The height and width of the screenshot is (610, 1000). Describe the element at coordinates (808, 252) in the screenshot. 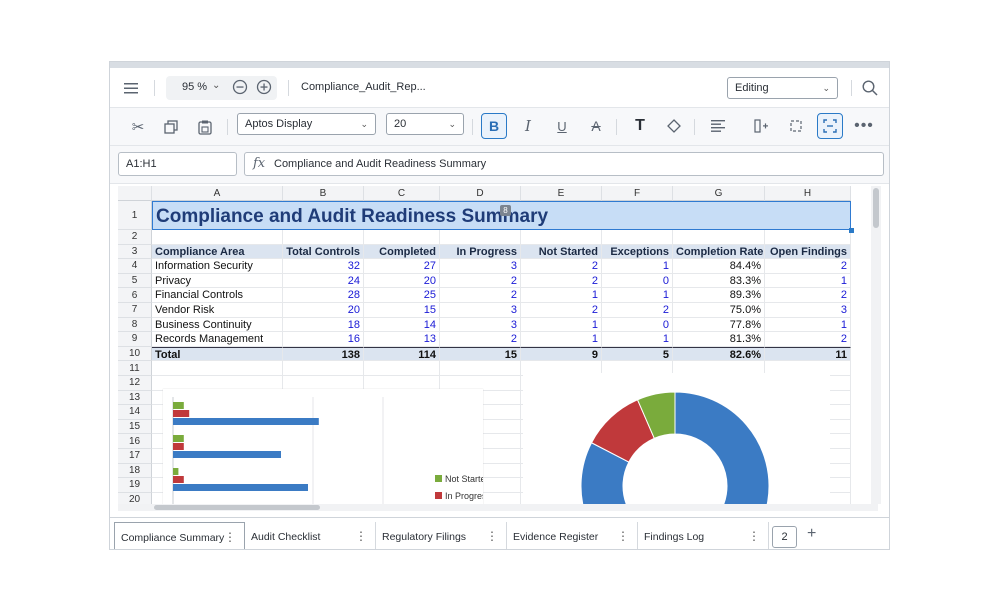

I see `column-title-cell: Open Findings` at that location.